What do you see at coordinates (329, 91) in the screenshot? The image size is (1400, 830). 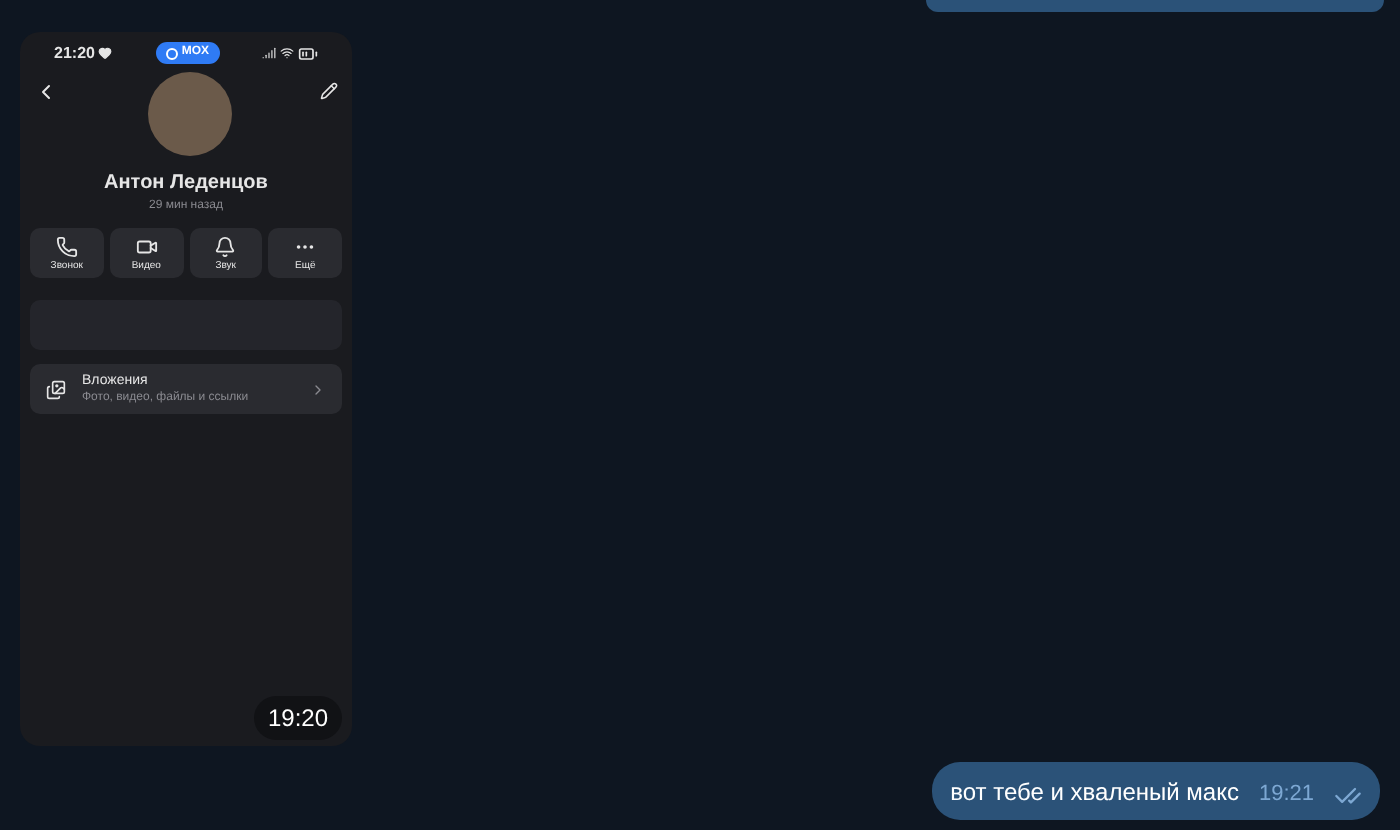 I see `edit-icon` at bounding box center [329, 91].